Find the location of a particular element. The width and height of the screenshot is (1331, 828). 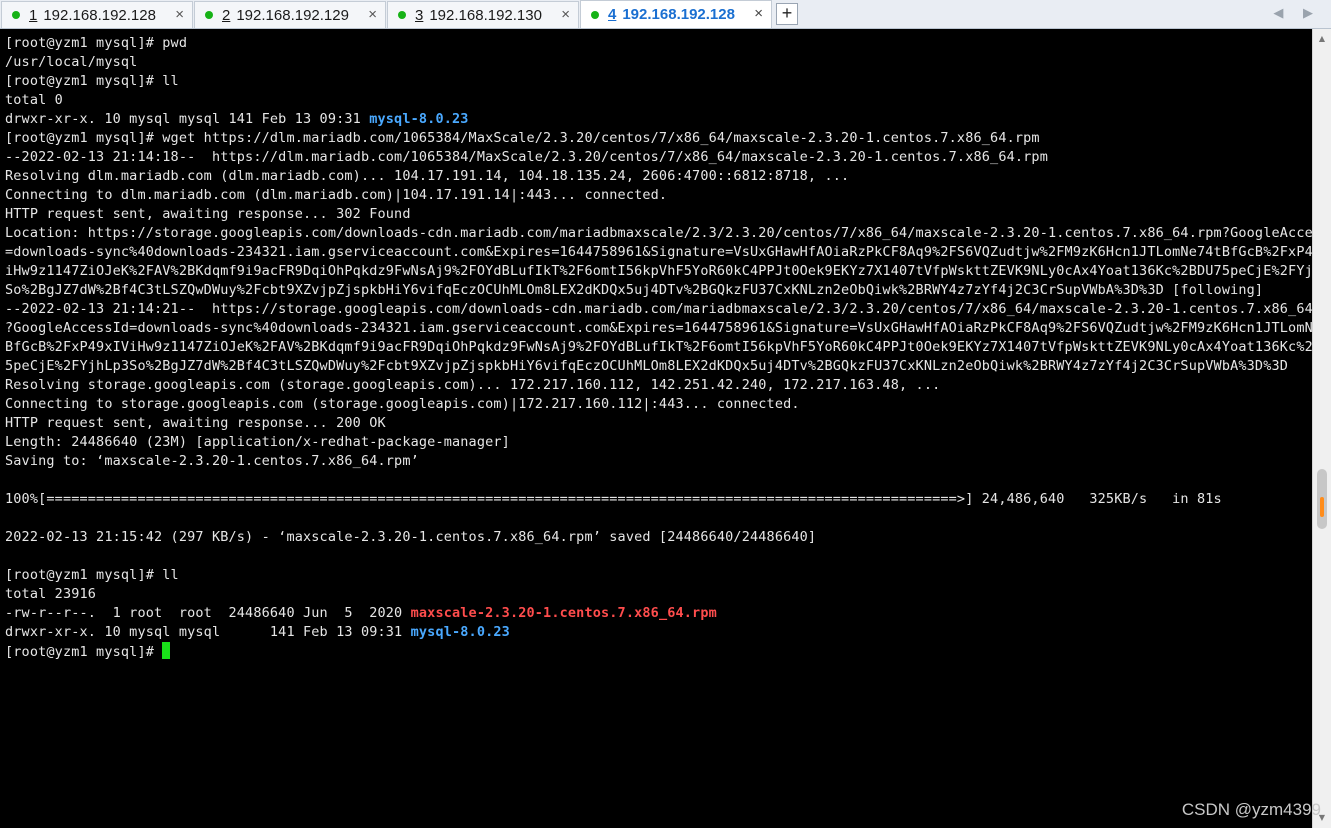

scrollbar-thumb is located at coordinates (1322, 499).